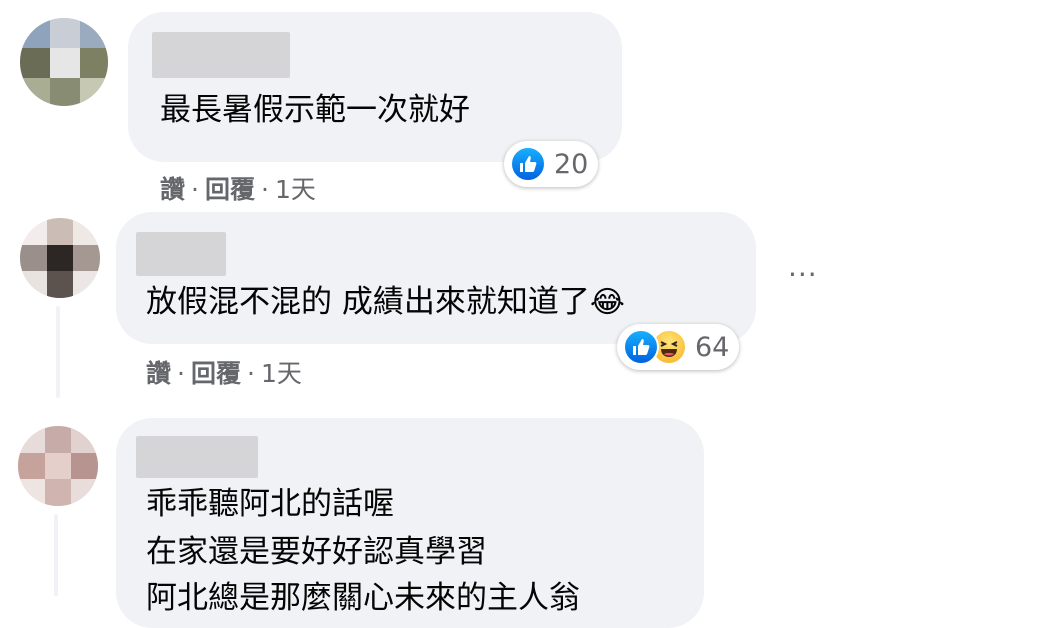  I want to click on reaction-count: 64, so click(712, 347).